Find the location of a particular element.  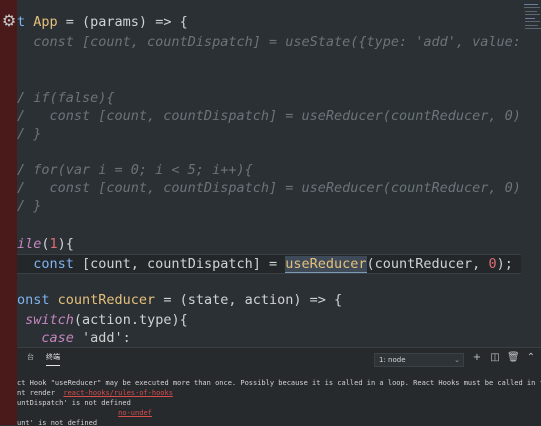

terminal-line: no-undef is located at coordinates (84, 413).